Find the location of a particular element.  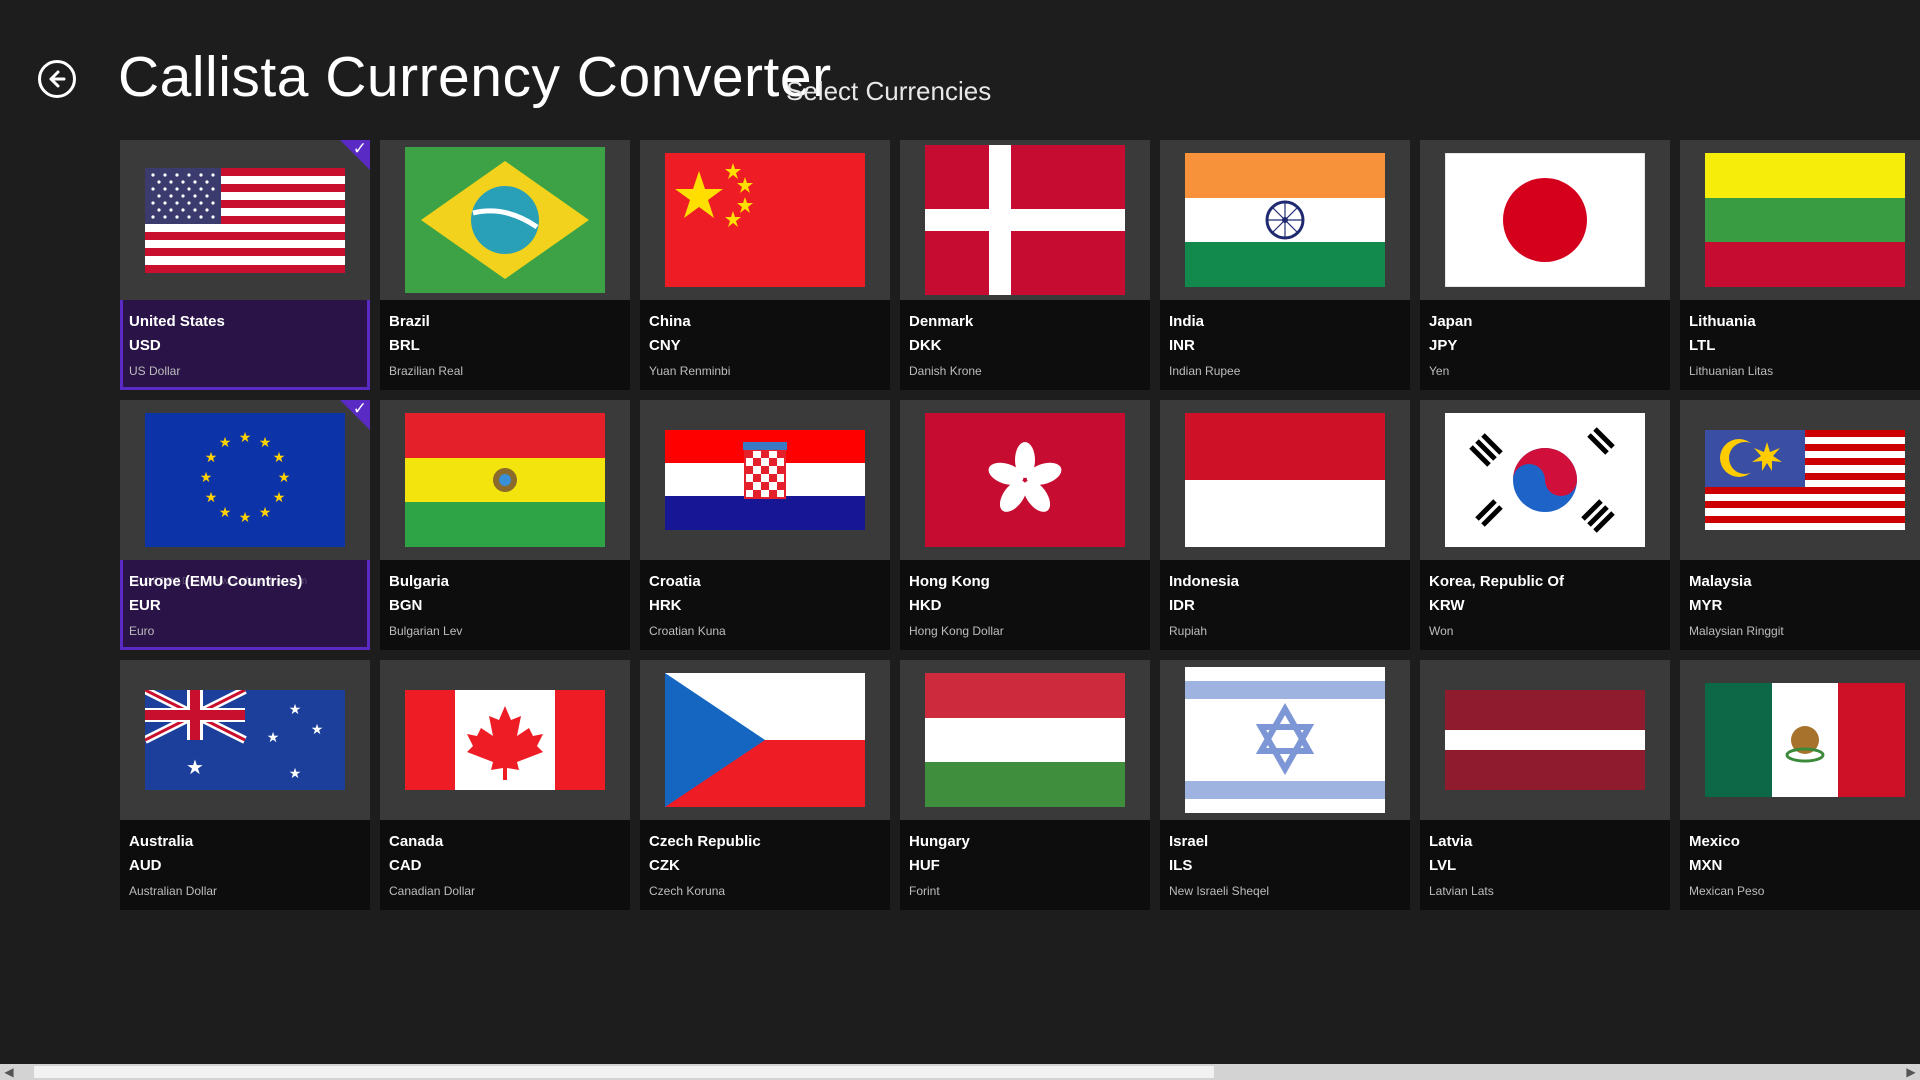

country-name: Denmark is located at coordinates (941, 321).